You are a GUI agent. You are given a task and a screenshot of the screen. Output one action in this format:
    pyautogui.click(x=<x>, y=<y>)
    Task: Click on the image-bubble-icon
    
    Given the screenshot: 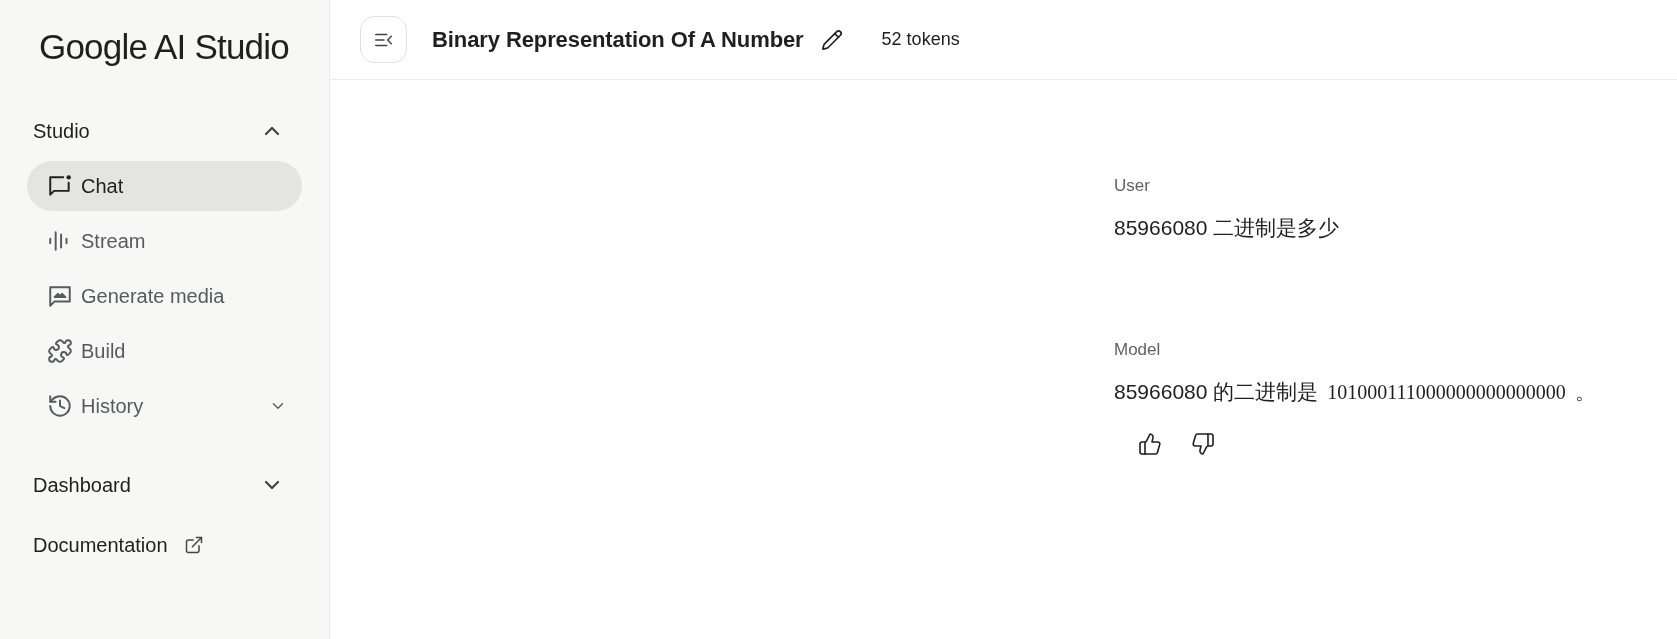 What is the action you would take?
    pyautogui.click(x=60, y=296)
    